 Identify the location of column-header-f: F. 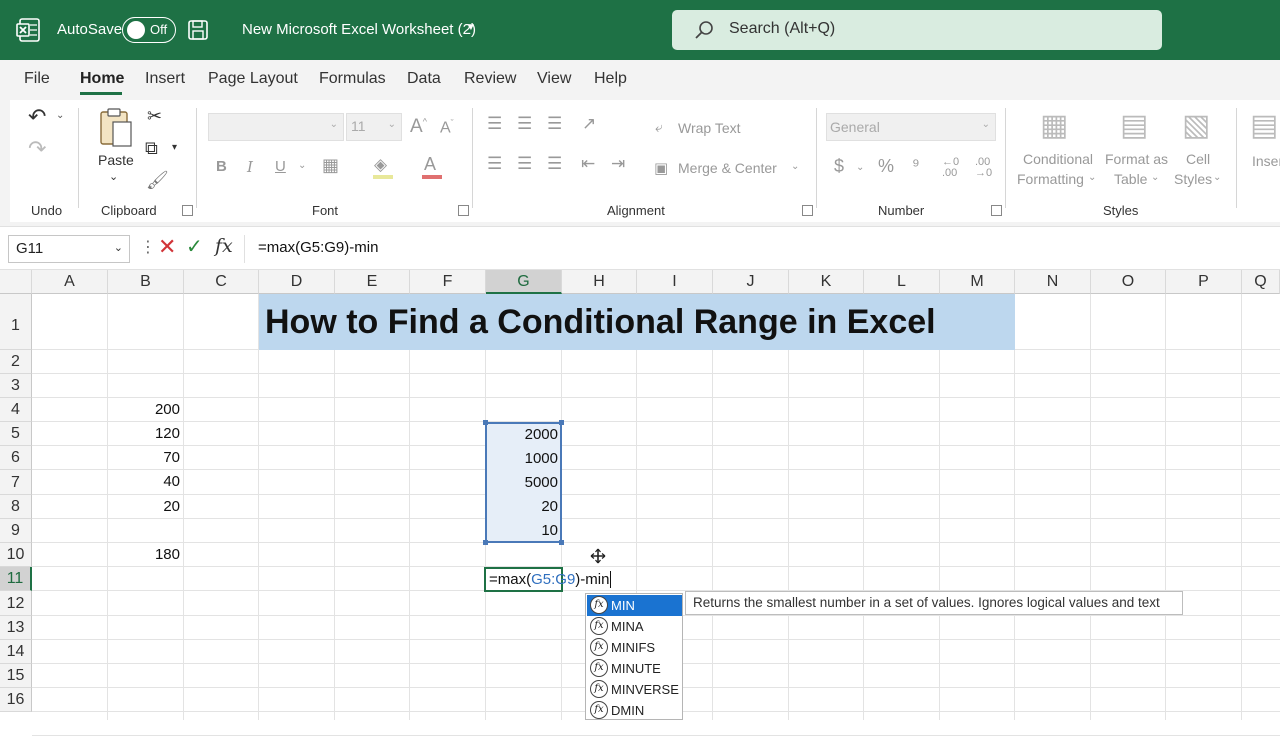
(448, 282).